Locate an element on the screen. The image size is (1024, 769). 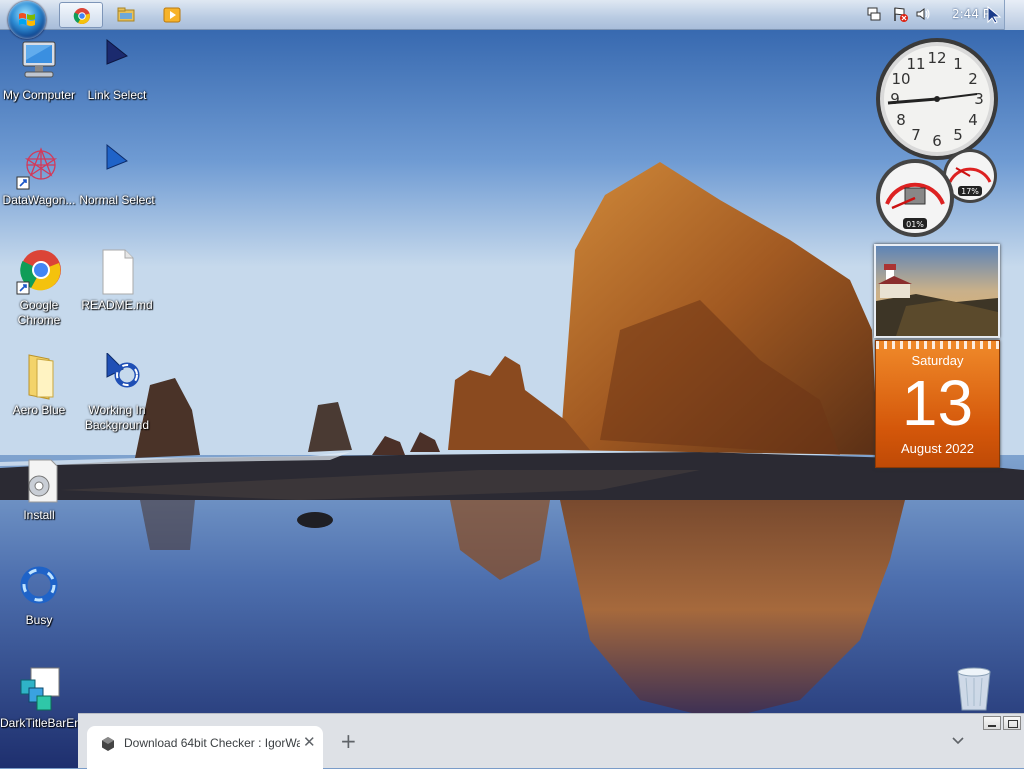
desktop-icon-readme: README.md is located at coordinates (117, 280).